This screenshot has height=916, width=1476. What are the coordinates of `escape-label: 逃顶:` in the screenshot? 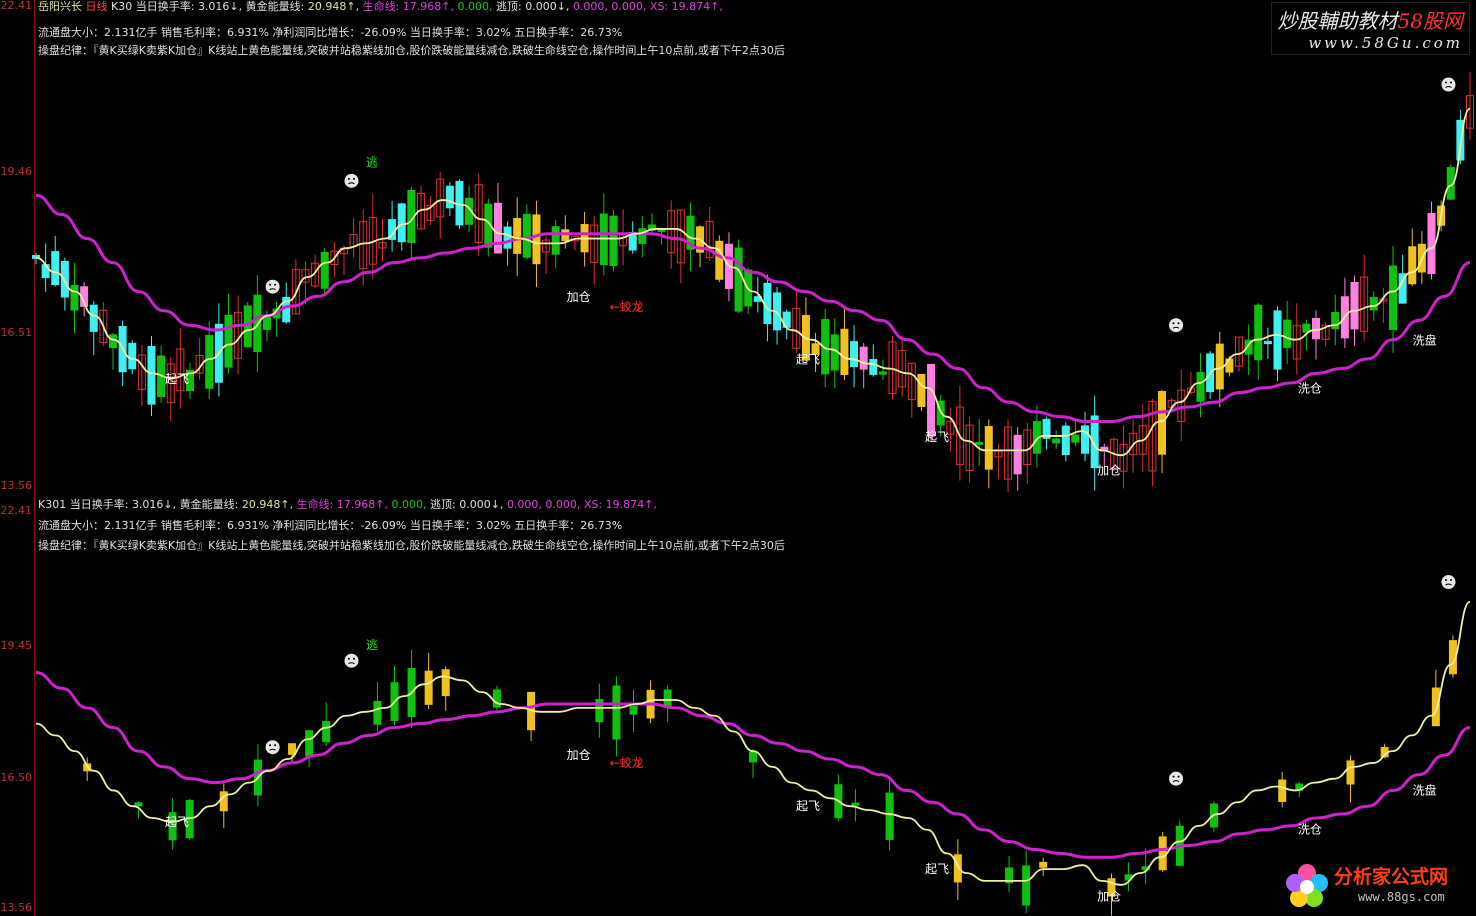 It's located at (443, 504).